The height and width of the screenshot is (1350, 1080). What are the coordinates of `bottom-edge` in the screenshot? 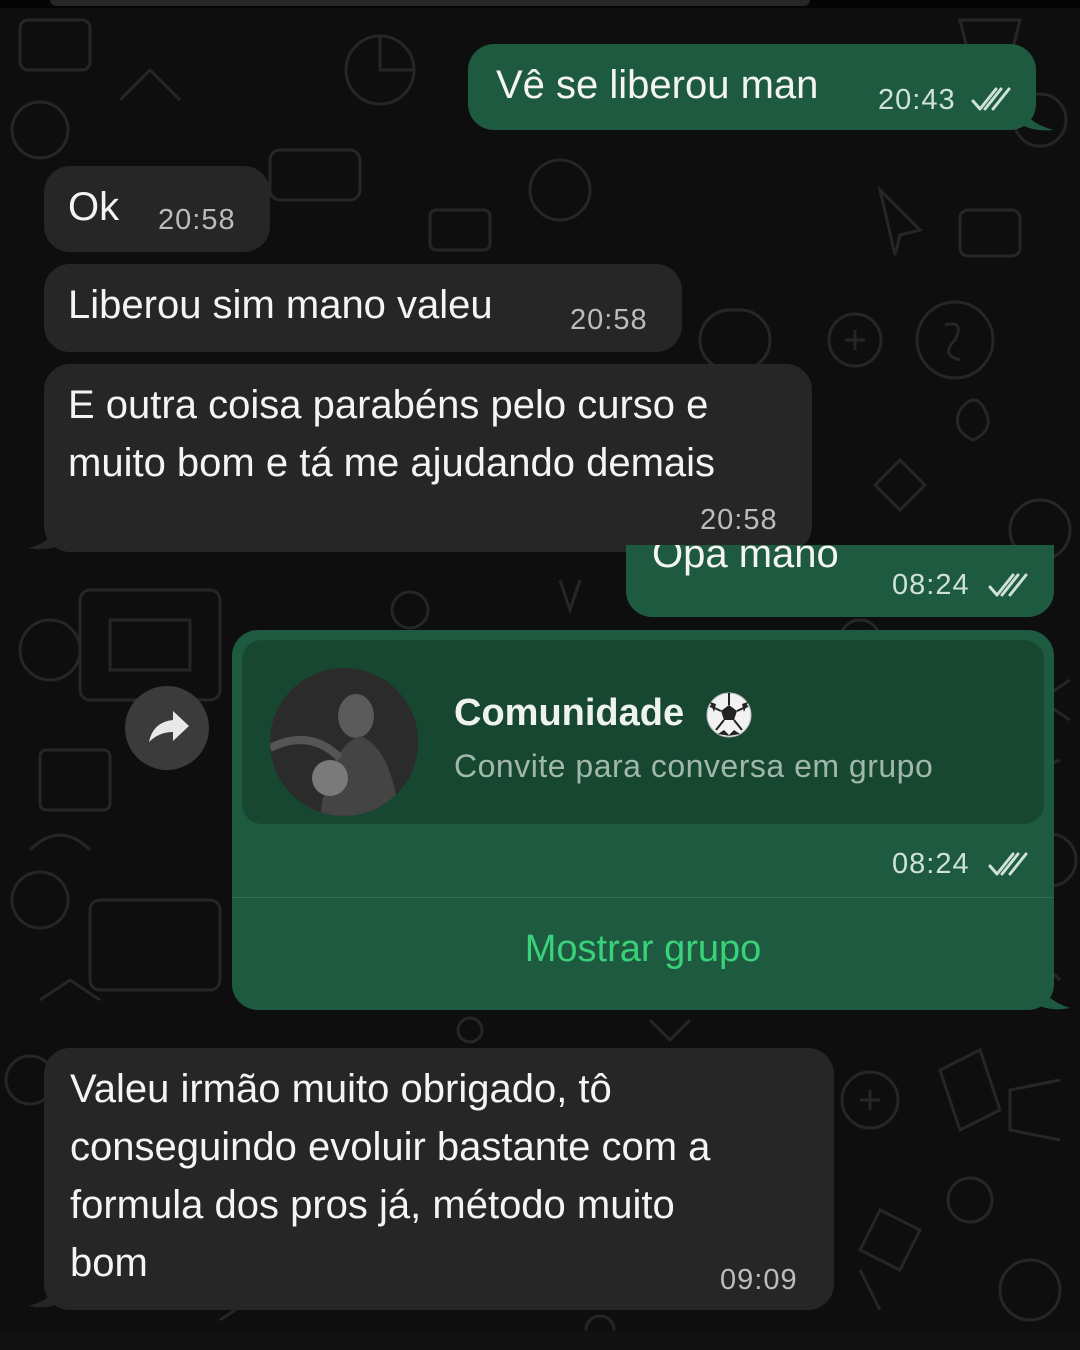 It's located at (540, 1340).